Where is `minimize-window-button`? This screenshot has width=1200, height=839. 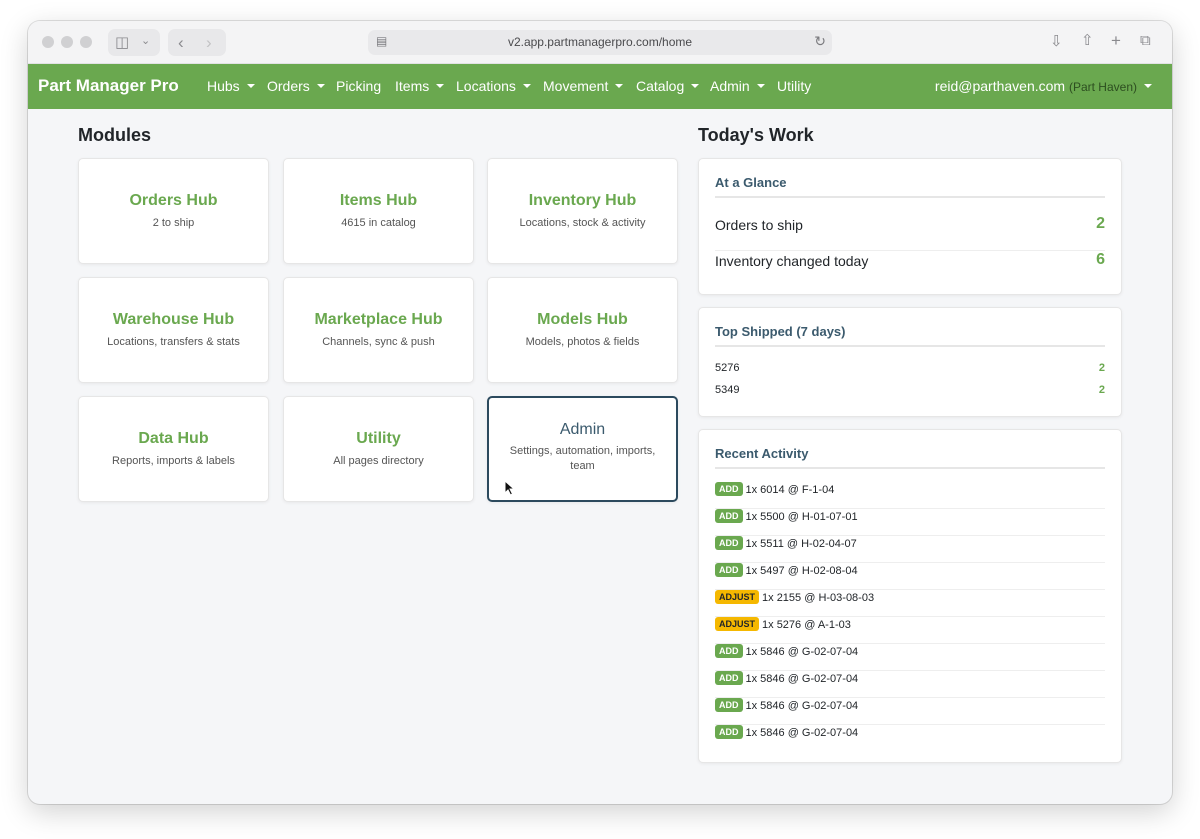 minimize-window-button is located at coordinates (67, 42).